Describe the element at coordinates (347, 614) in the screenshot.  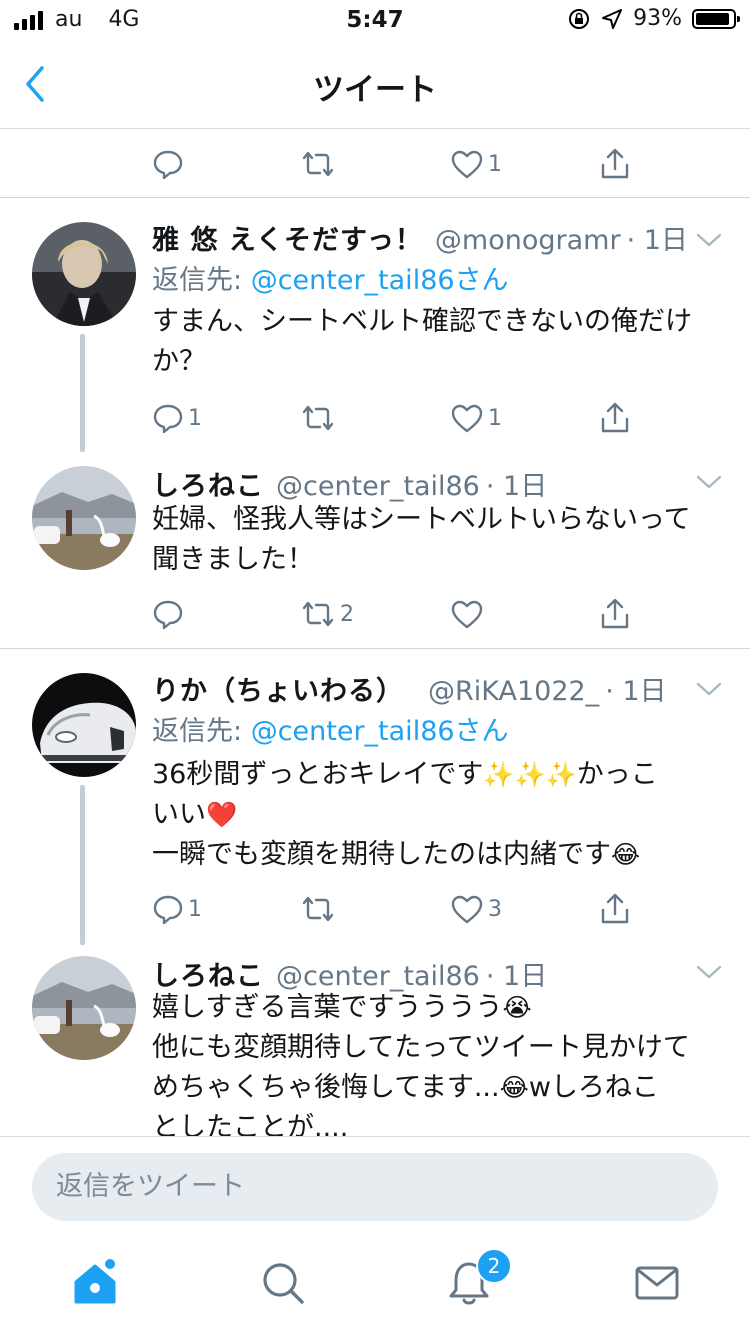
I see `retweet-count: 2` at that location.